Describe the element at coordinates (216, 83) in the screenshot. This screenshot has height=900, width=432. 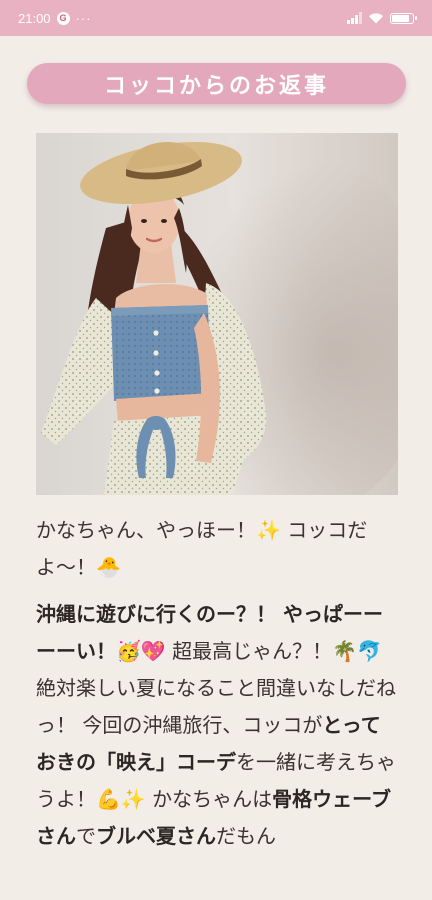
I see `page-title: コッコからのお返事` at that location.